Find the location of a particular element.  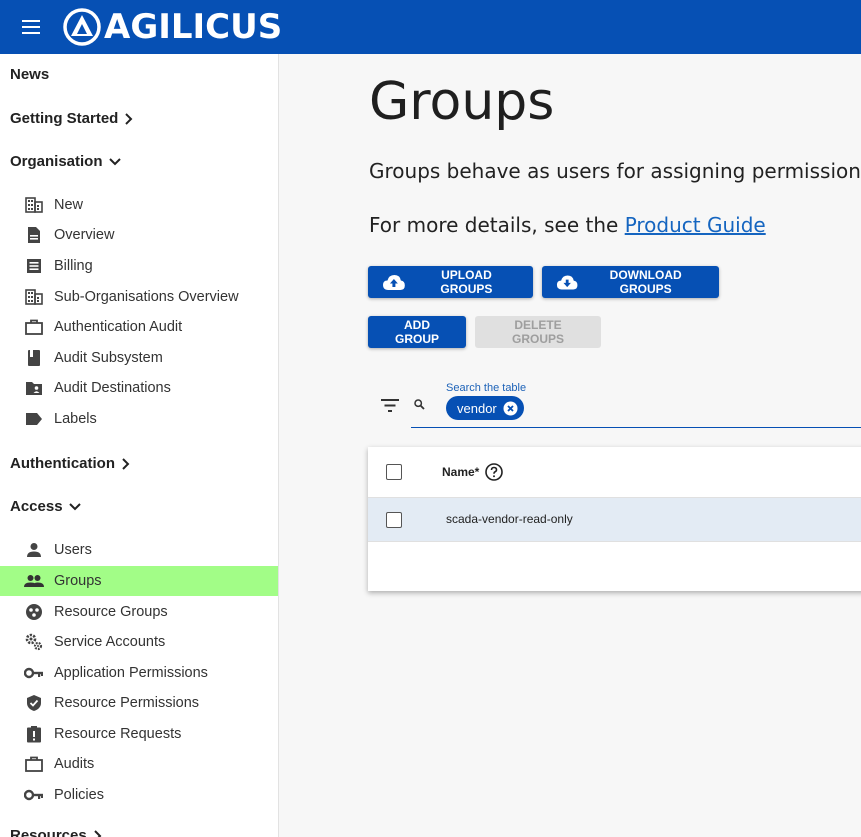

add-group-button: ADD GROUP is located at coordinates (417, 332).